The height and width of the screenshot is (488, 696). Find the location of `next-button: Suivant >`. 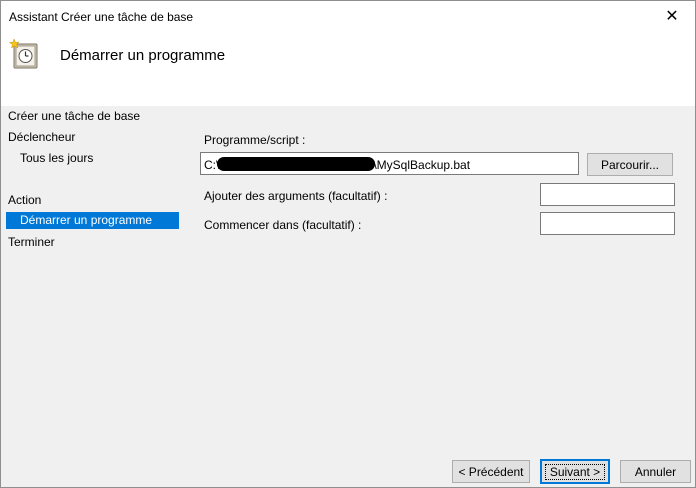

next-button: Suivant > is located at coordinates (575, 471).